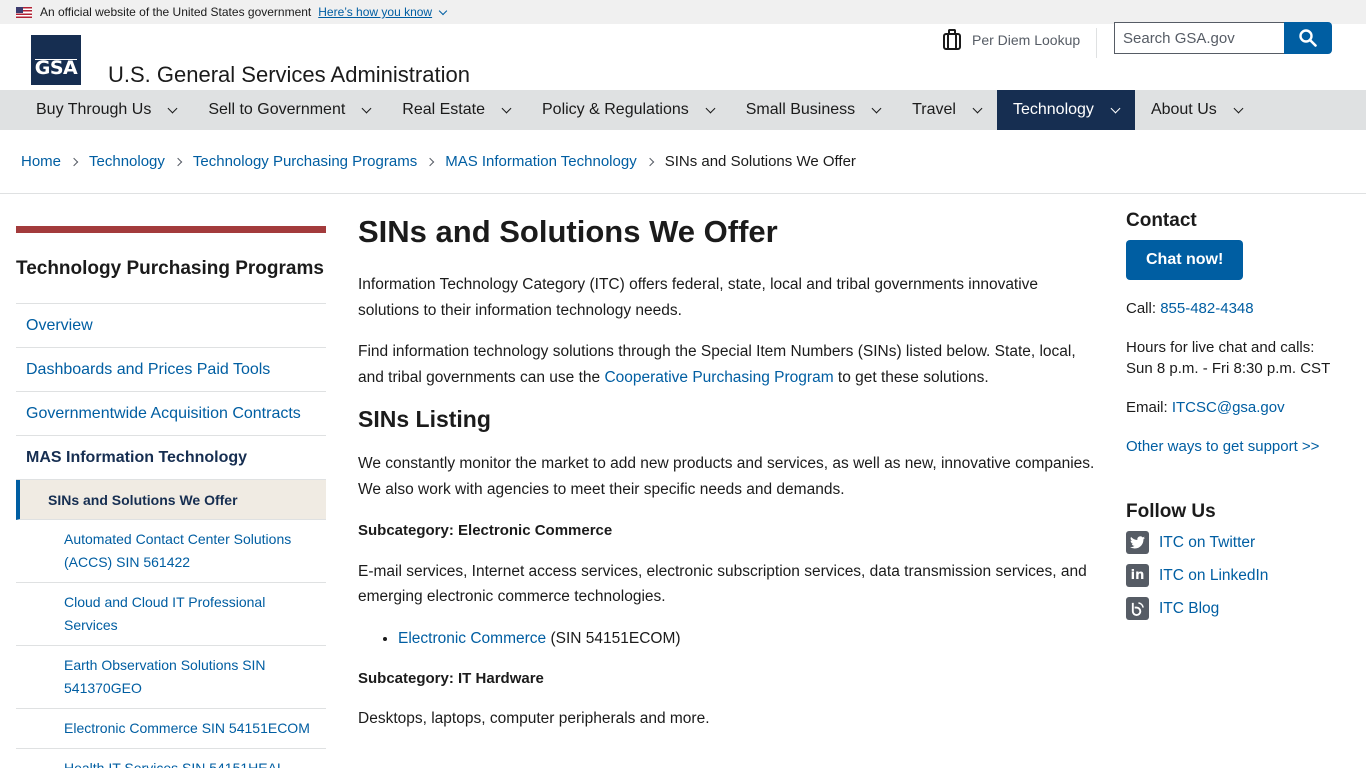 Image resolution: width=1366 pixels, height=768 pixels. Describe the element at coordinates (171, 758) in the screenshot. I see `sidenav-sub-health-it: Health IT Services SIN 54151HEAL` at that location.